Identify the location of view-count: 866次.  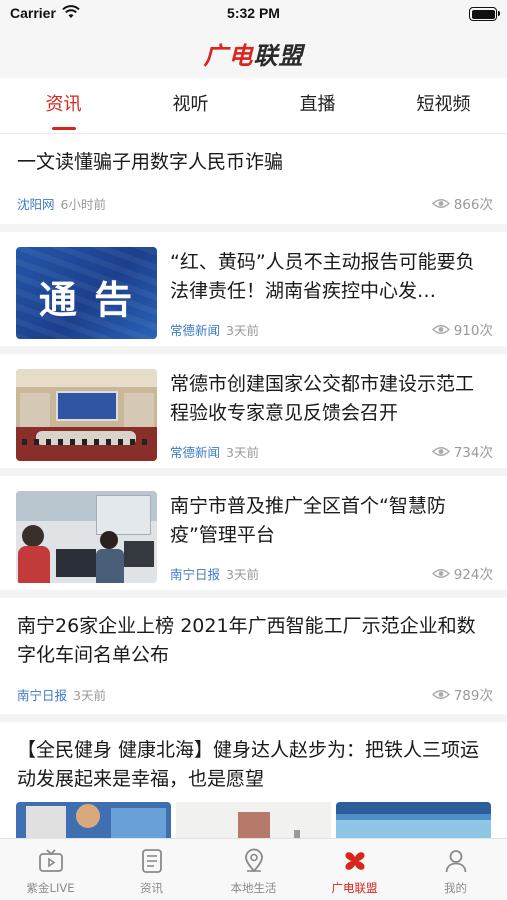
(462, 203).